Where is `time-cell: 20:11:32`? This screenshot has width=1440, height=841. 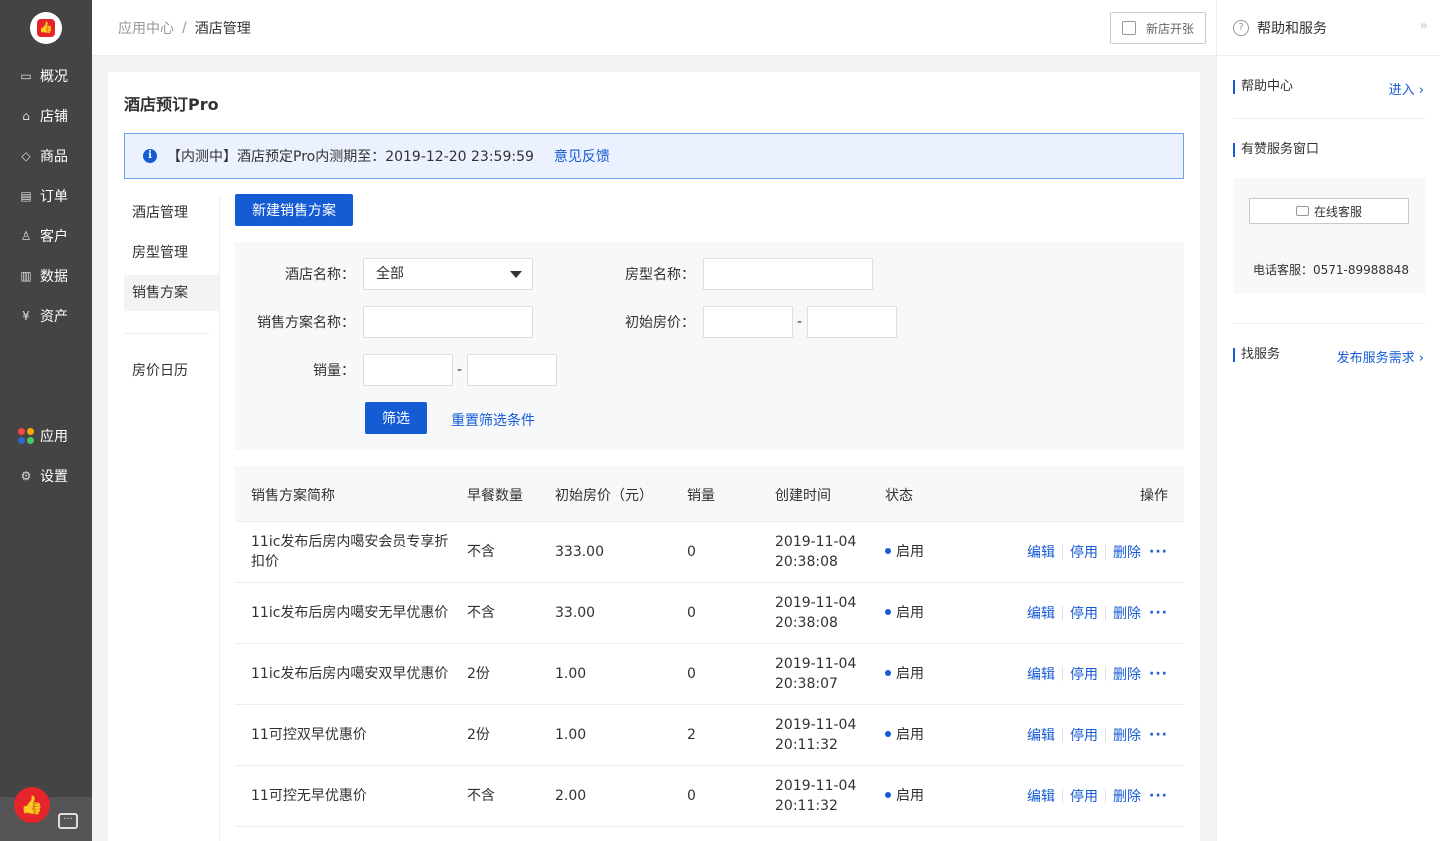
time-cell: 20:11:32 is located at coordinates (806, 806).